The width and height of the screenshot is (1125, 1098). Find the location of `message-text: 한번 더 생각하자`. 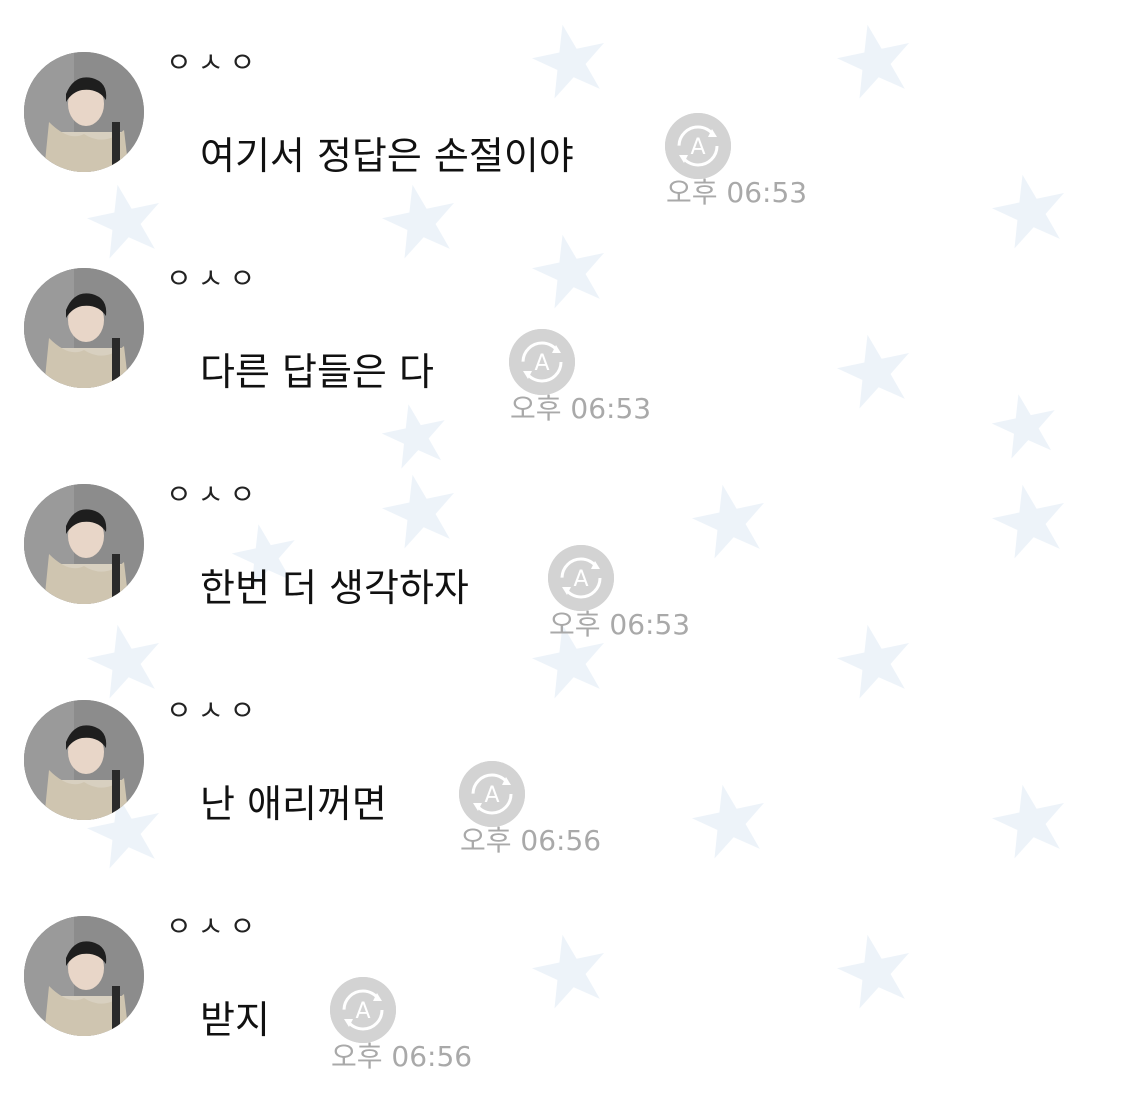

message-text: 한번 더 생각하자 is located at coordinates (334, 588).